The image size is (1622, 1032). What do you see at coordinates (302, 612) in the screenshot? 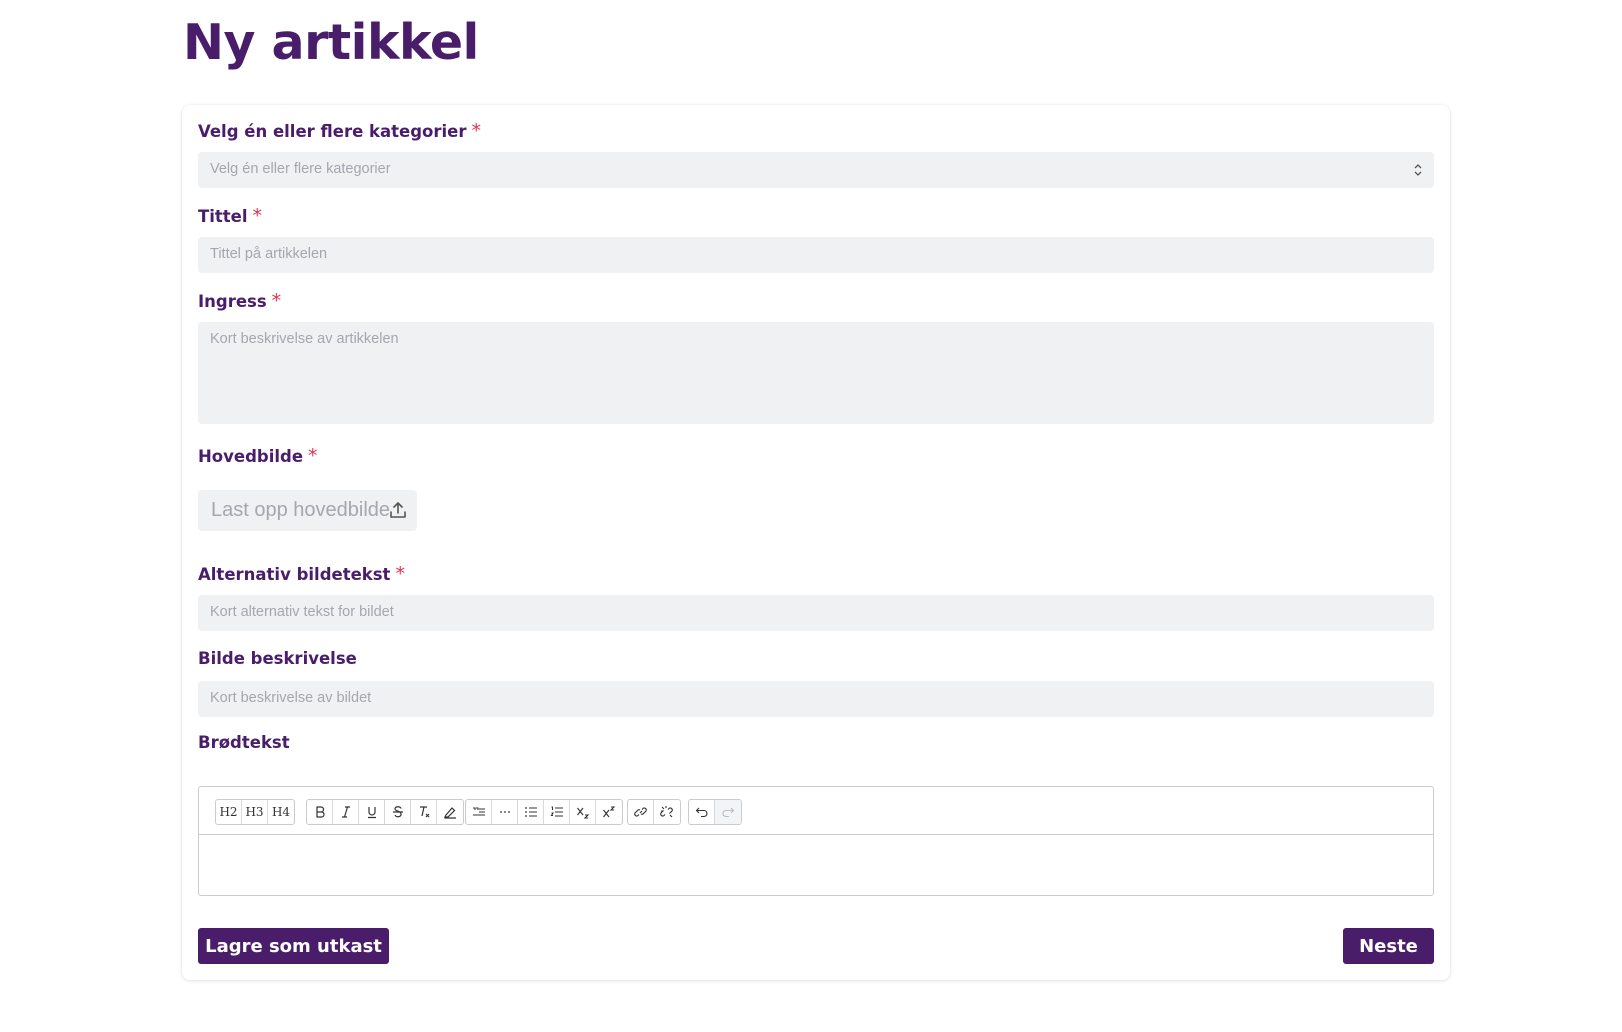
I see `alt-text-placeholder: Kort alternativ tekst for bildet` at bounding box center [302, 612].